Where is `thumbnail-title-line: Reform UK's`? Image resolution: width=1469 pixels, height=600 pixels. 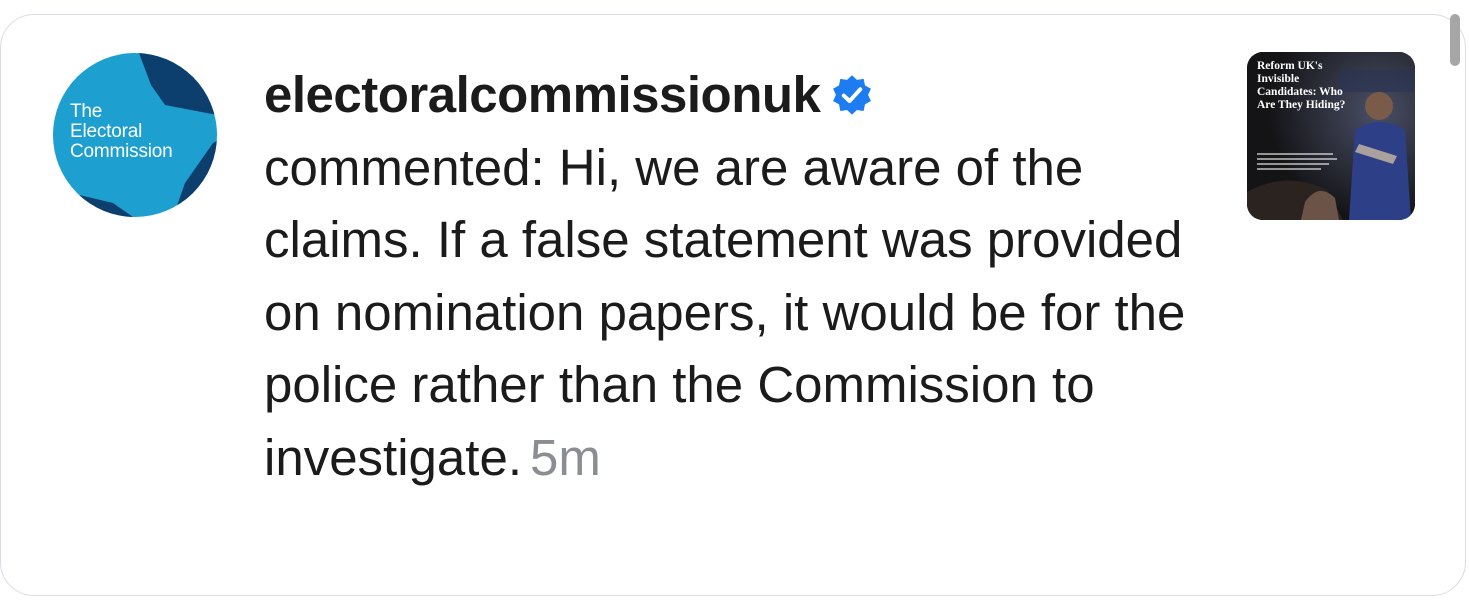
thumbnail-title-line: Reform UK's is located at coordinates (1290, 66).